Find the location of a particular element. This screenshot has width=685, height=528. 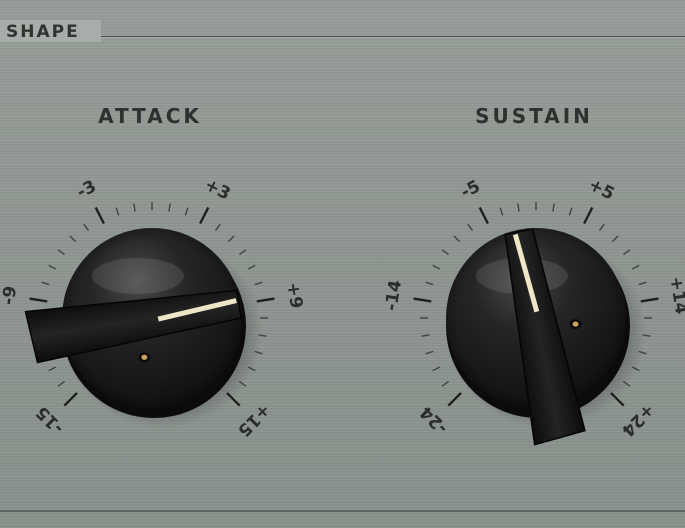

sustain-scale-label: +5 is located at coordinates (601, 190).